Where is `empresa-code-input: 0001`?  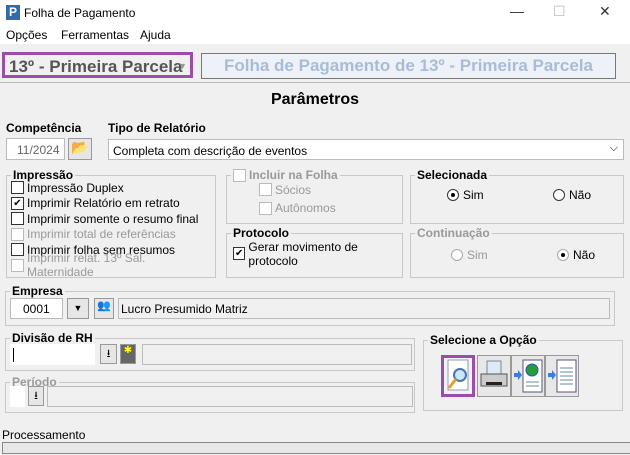
empresa-code-input: 0001 is located at coordinates (36, 308).